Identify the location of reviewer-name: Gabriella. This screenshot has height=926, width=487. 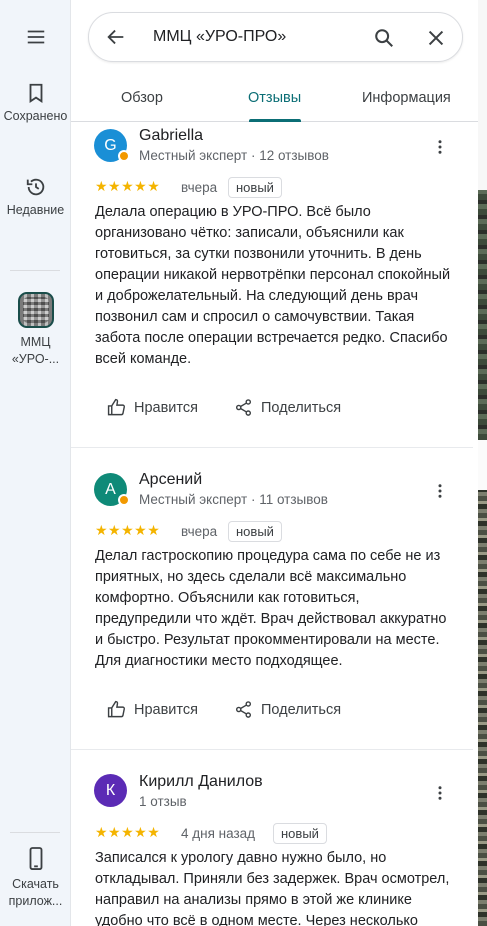
(171, 136).